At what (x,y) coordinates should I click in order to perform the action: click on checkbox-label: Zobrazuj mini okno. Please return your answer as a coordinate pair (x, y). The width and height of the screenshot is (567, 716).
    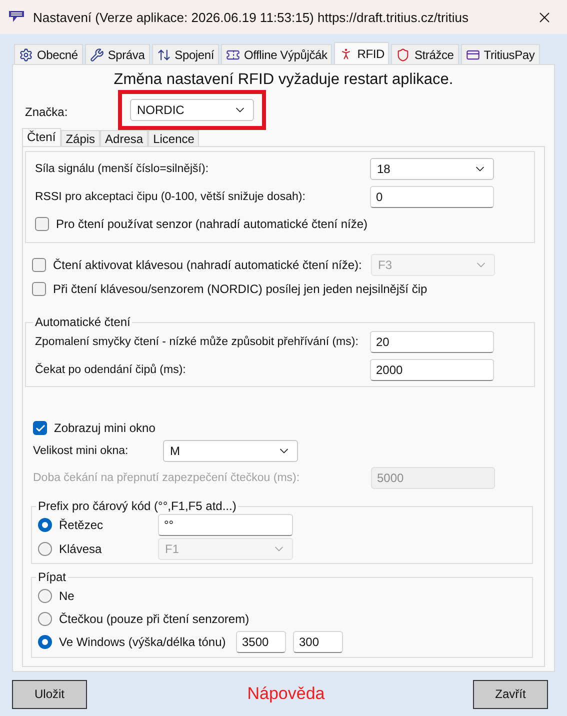
    Looking at the image, I should click on (105, 428).